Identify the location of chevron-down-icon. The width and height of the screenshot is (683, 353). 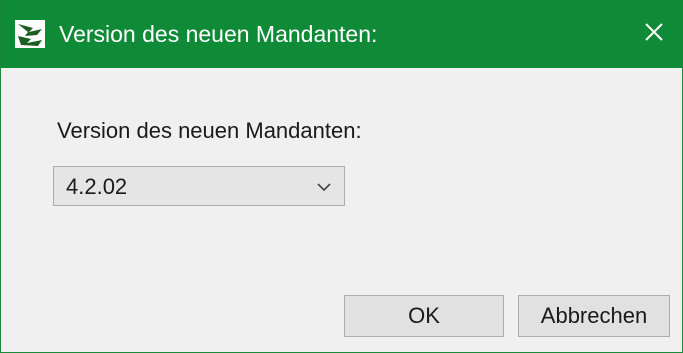
(324, 186).